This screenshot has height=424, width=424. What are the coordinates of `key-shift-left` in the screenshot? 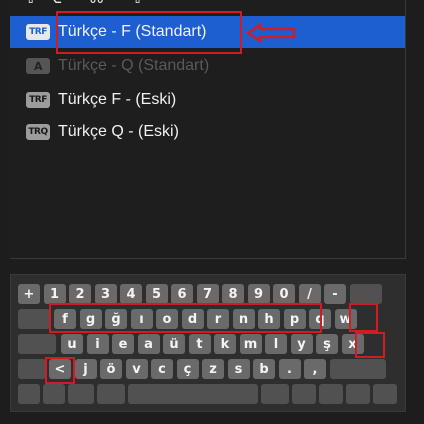 It's located at (32, 369).